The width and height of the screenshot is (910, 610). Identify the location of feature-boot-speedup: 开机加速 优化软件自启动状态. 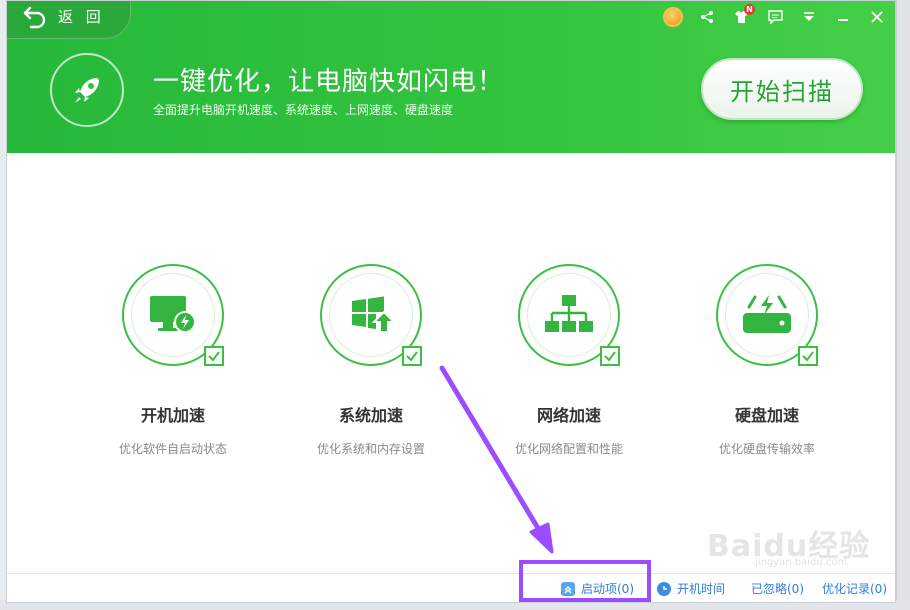
(173, 360).